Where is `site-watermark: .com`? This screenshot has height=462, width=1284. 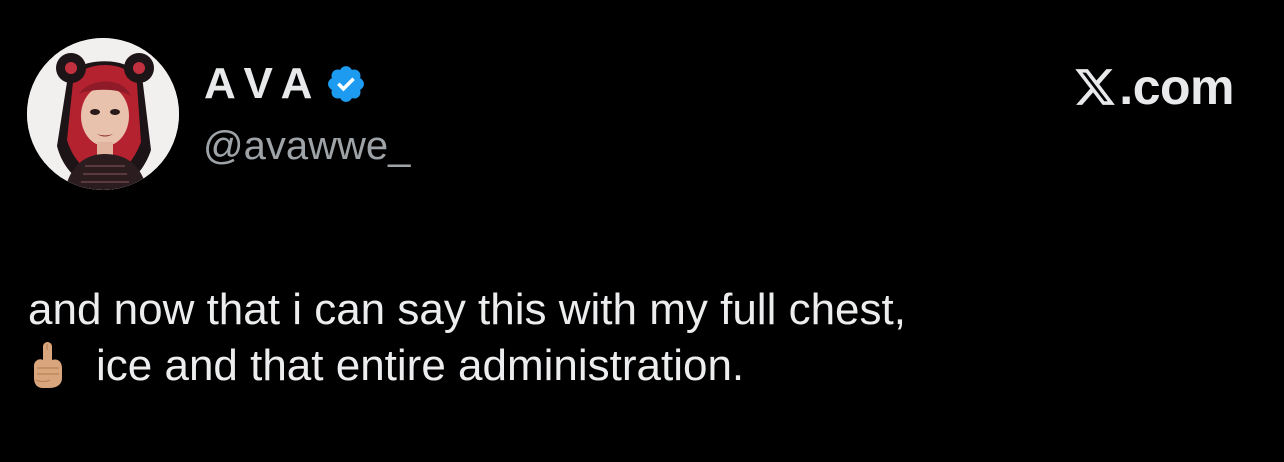
site-watermark: .com is located at coordinates (1153, 87).